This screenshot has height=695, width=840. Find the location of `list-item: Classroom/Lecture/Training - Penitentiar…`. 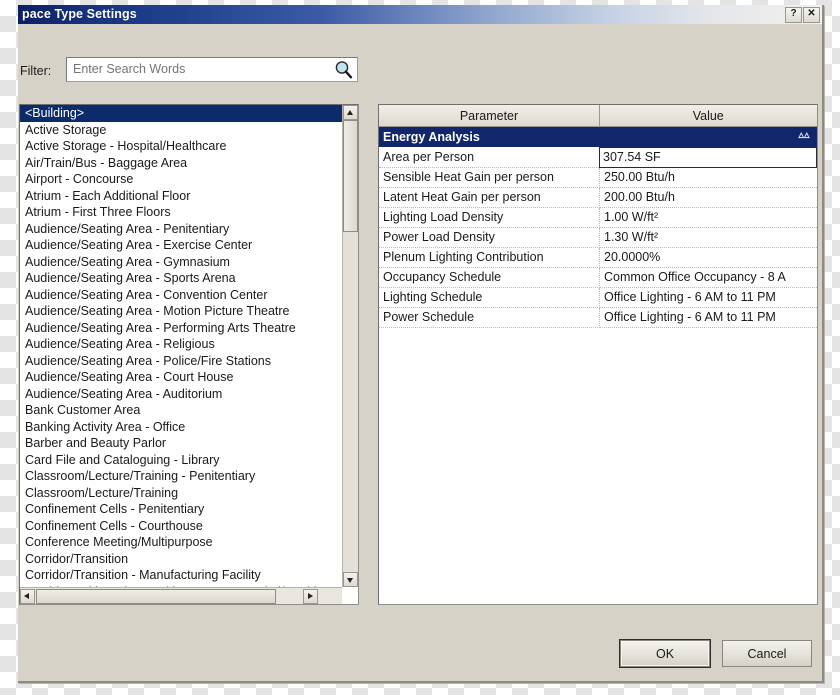

list-item: Classroom/Lecture/Training - Penitentiar… is located at coordinates (181, 476).